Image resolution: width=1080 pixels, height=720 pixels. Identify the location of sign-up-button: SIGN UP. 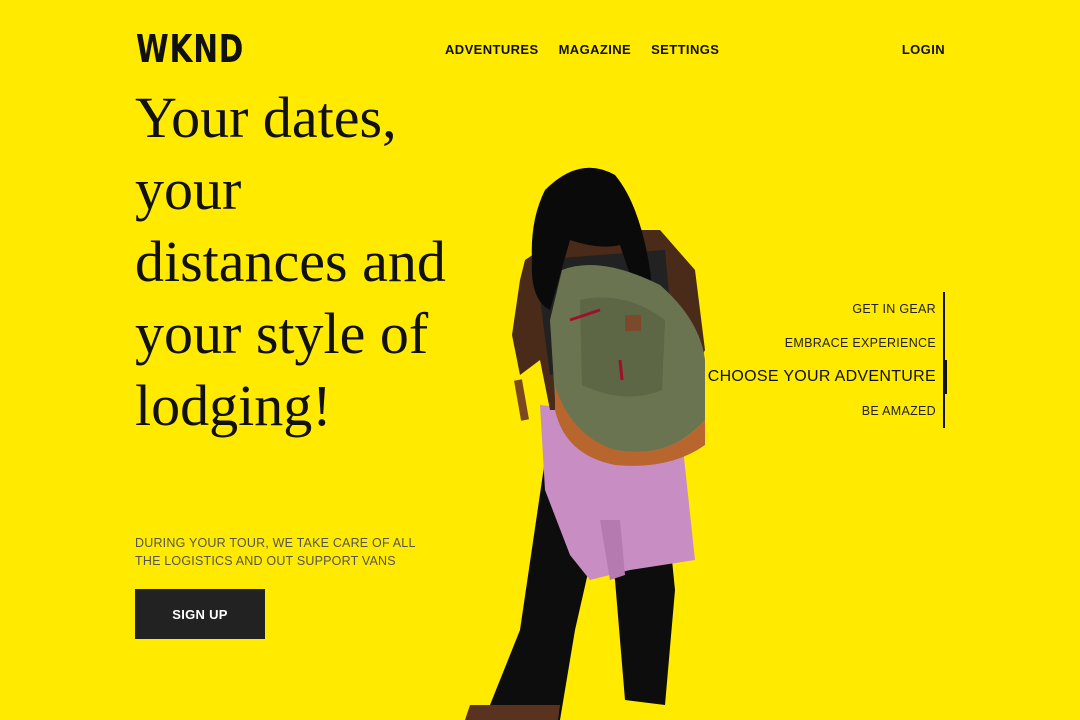
(200, 614).